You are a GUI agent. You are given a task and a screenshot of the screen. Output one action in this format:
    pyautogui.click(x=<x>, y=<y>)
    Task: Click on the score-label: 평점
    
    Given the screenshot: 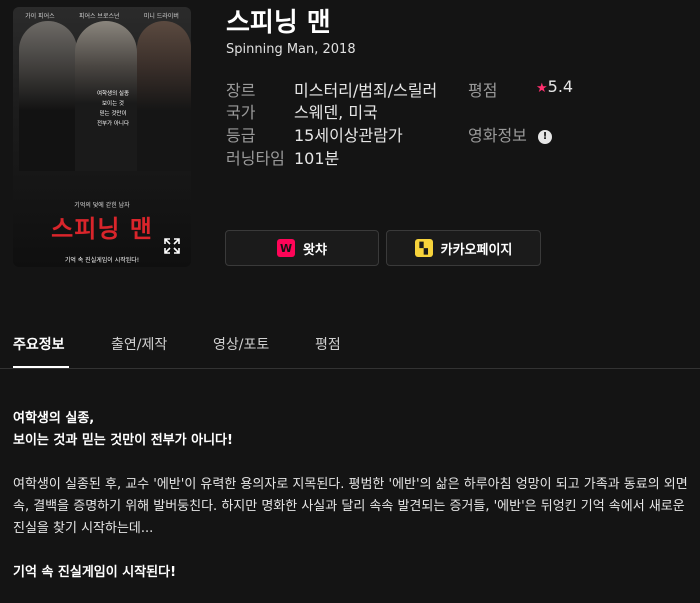 What is the action you would take?
    pyautogui.click(x=483, y=90)
    